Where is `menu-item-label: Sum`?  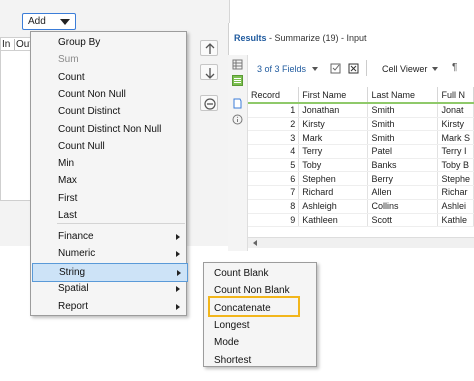
menu-item-label: Sum is located at coordinates (68, 60).